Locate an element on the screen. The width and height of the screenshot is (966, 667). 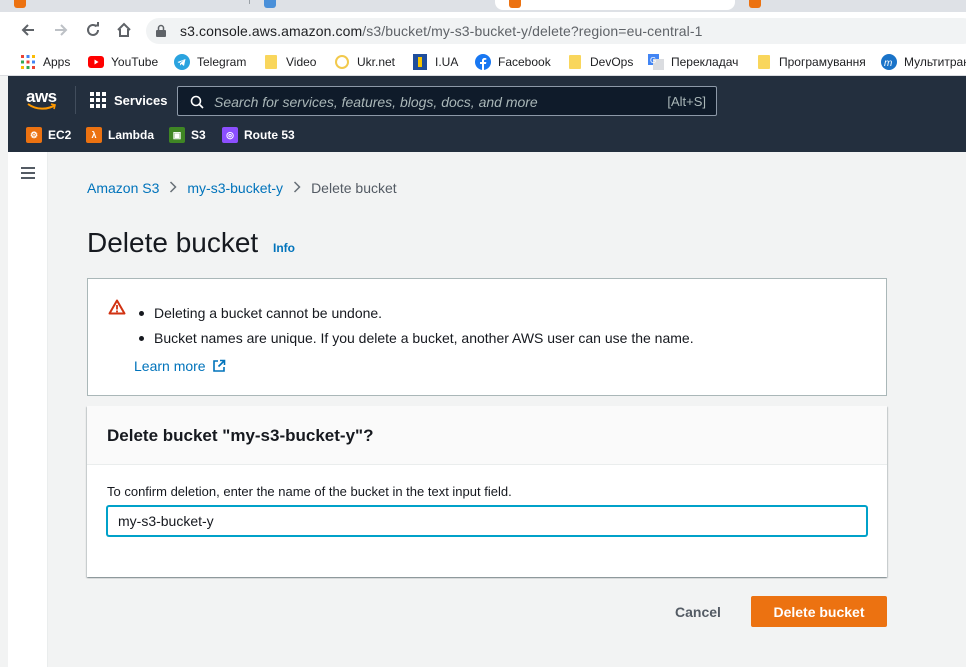
services-grid-icon is located at coordinates (98, 100).